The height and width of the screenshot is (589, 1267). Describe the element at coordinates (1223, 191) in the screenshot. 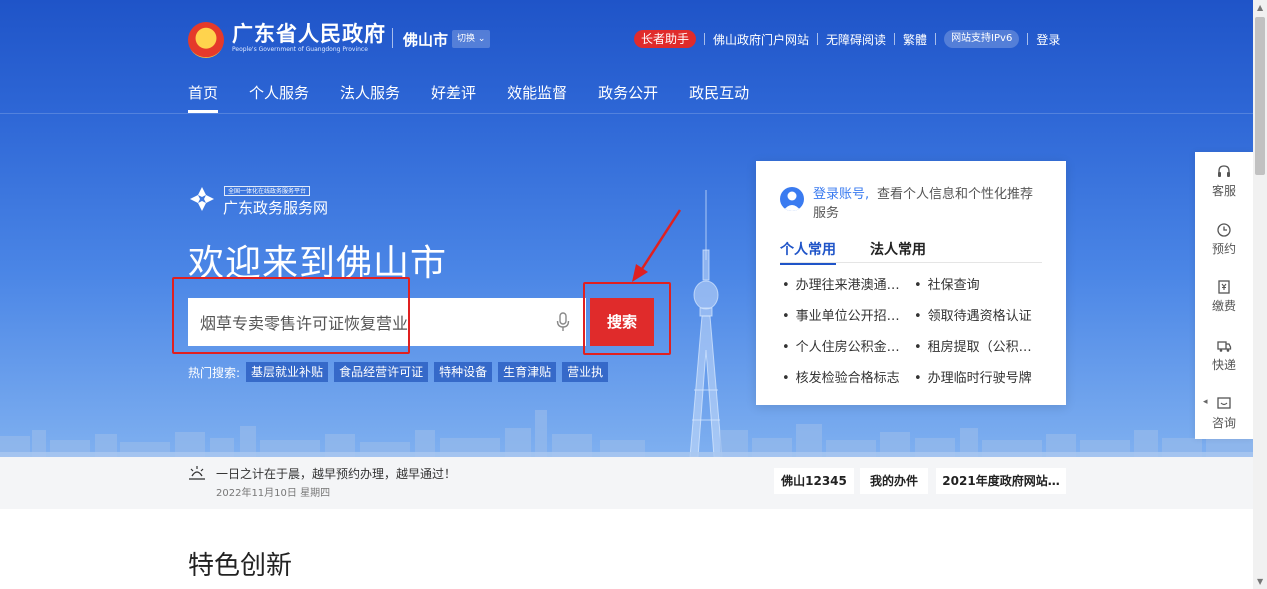

I see `side-item-label: 客服` at that location.